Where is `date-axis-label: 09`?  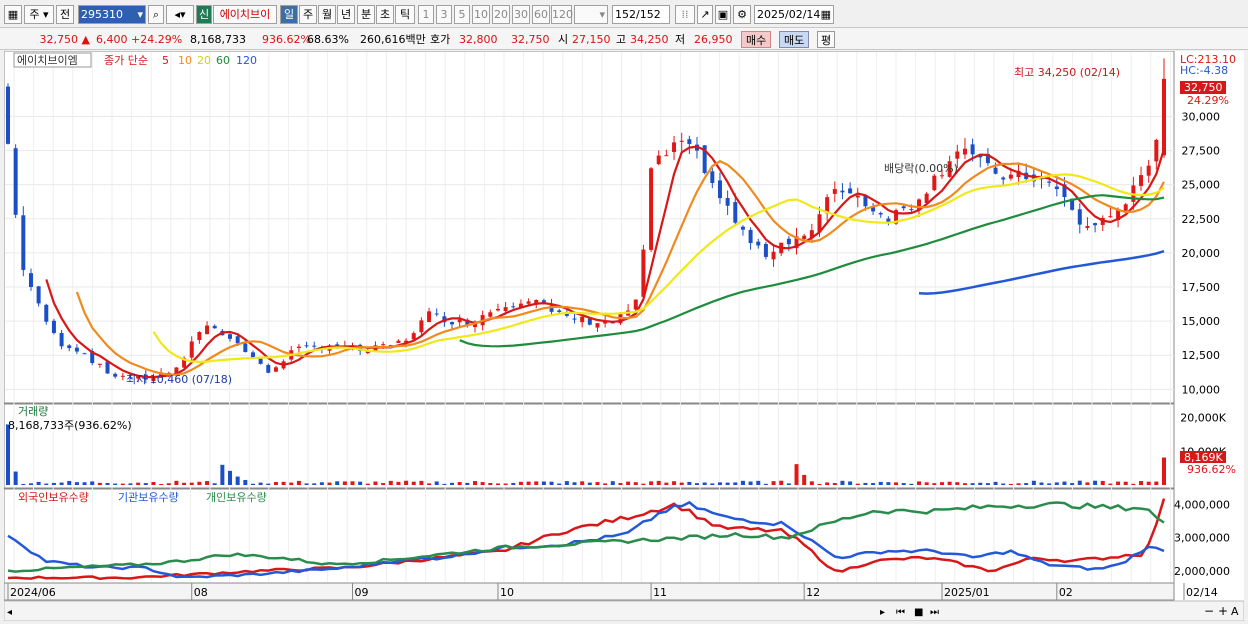 date-axis-label: 09 is located at coordinates (362, 592).